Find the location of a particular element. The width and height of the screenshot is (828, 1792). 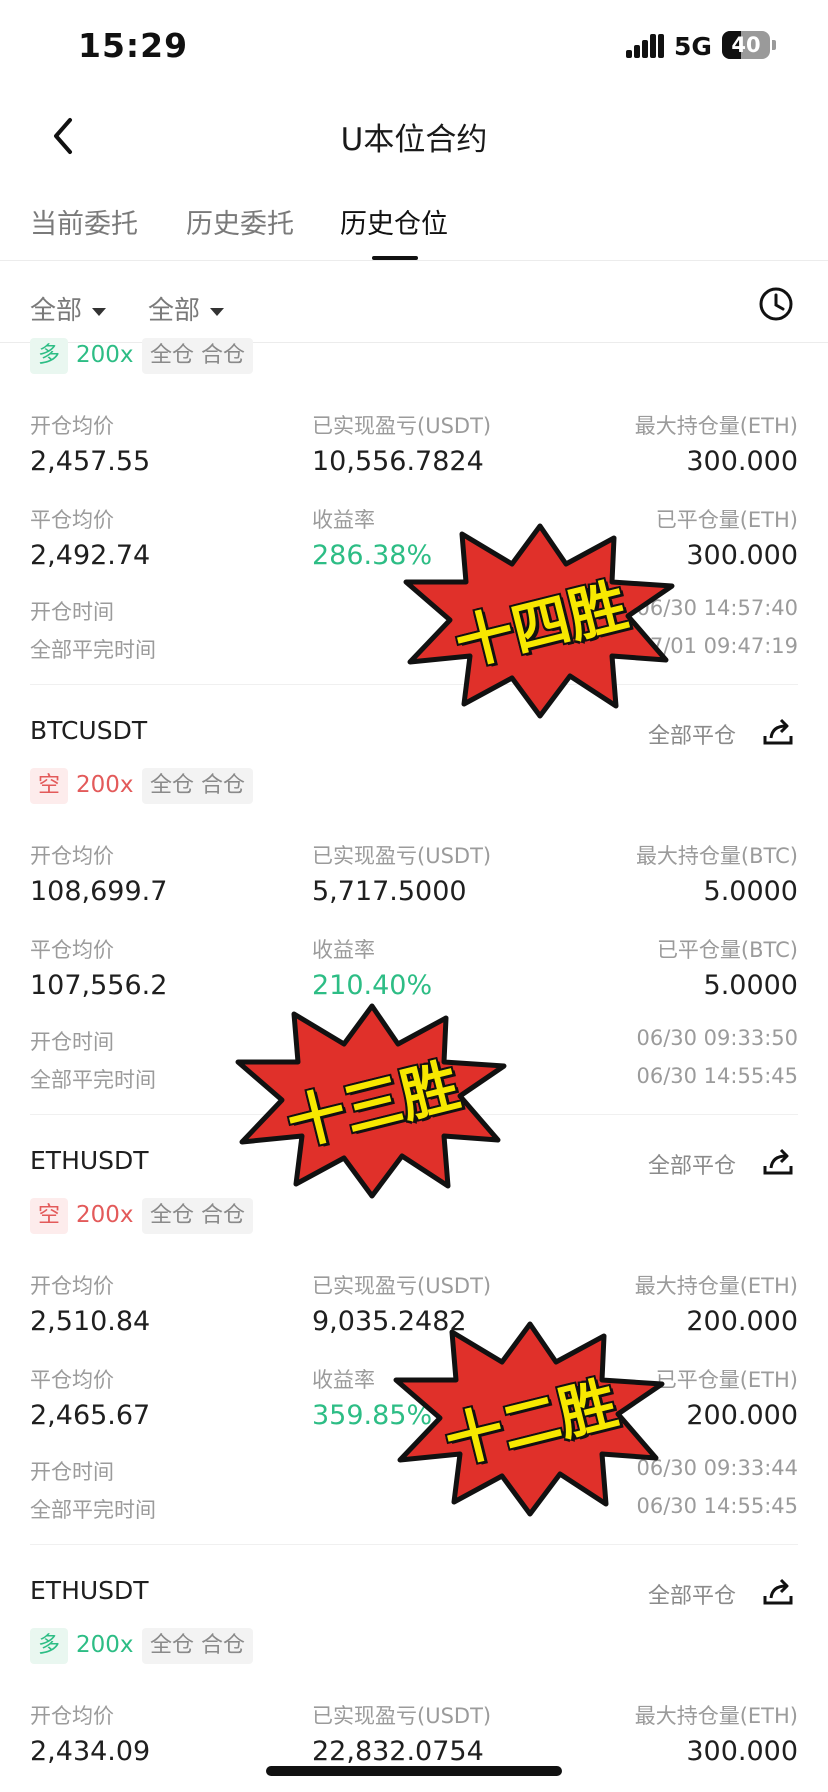

closed-qty-label: 已平仓量(ETH) is located at coordinates (726, 1380).